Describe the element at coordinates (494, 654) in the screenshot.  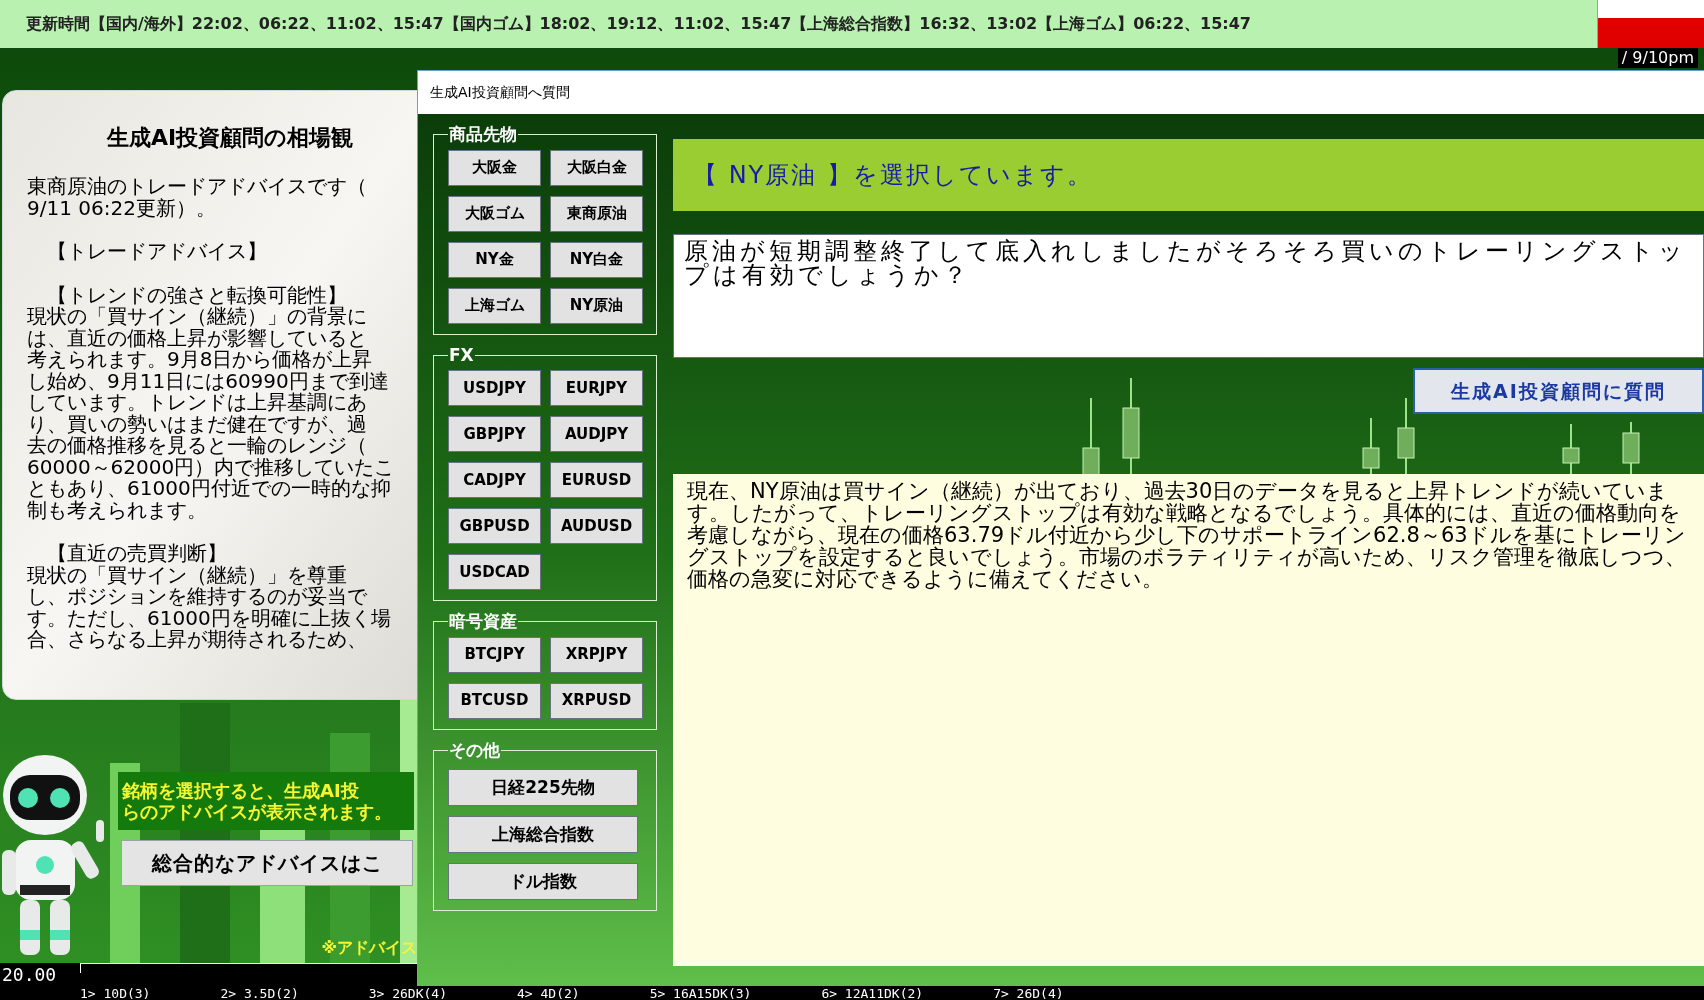
I see `instrument-button: BTCJPY` at that location.